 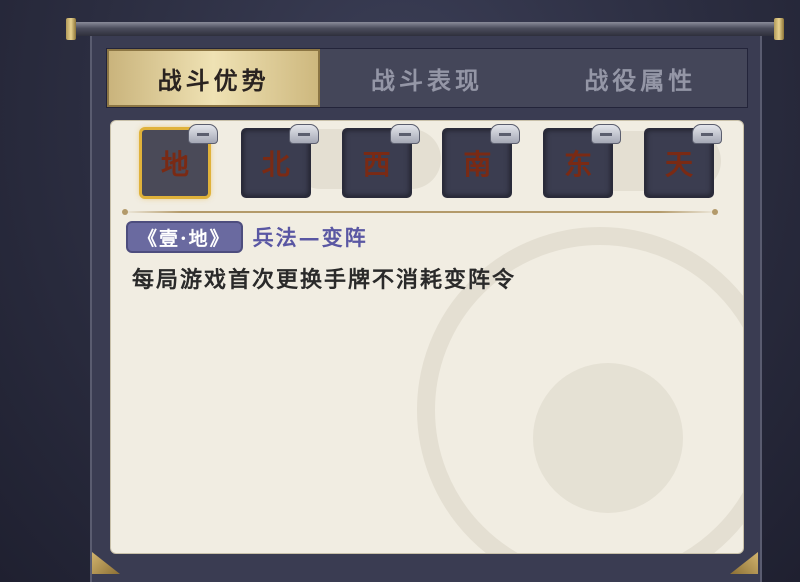 I want to click on tab-battle-advantage: 战斗优势, so click(x=214, y=78).